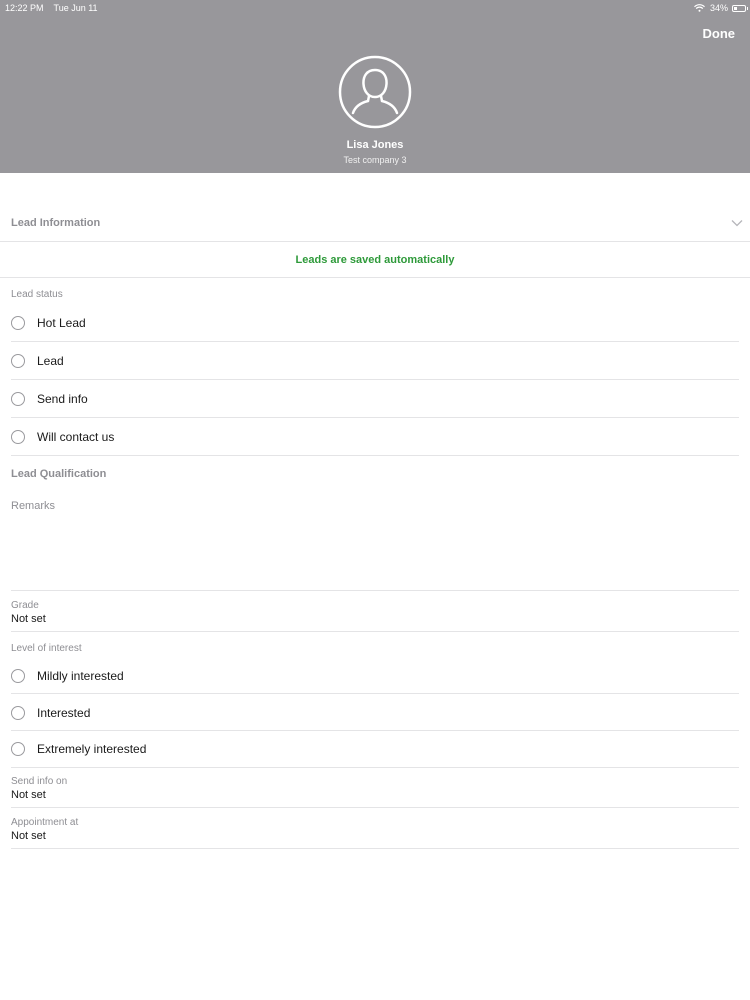 The height and width of the screenshot is (1000, 750). What do you see at coordinates (59, 474) in the screenshot?
I see `lead-qualification-title: Lead Qualification` at bounding box center [59, 474].